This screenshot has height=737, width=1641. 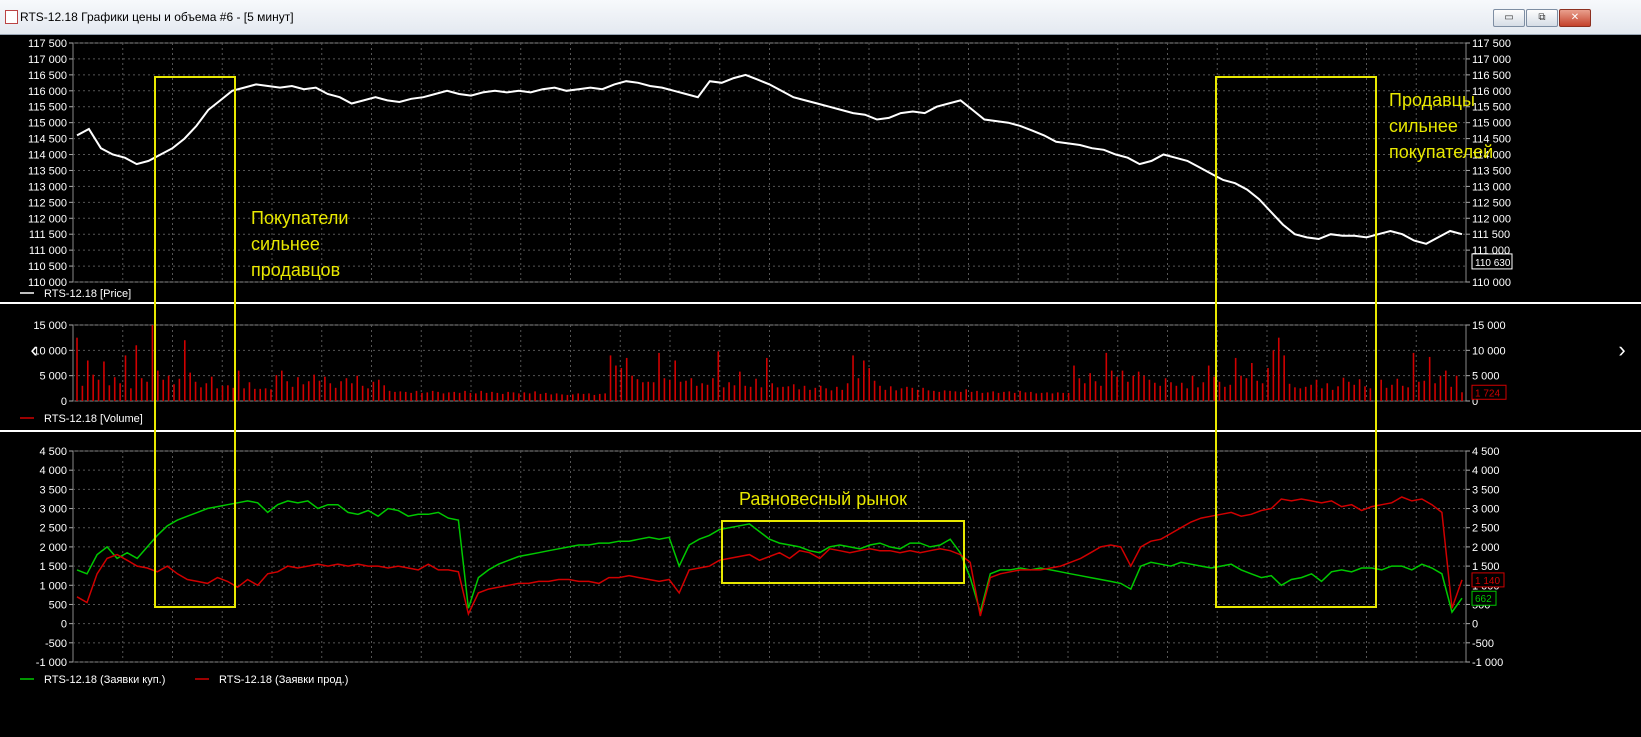 I want to click on legend-bids: RTS-12.18 (Заявки куп.), so click(x=104, y=680).